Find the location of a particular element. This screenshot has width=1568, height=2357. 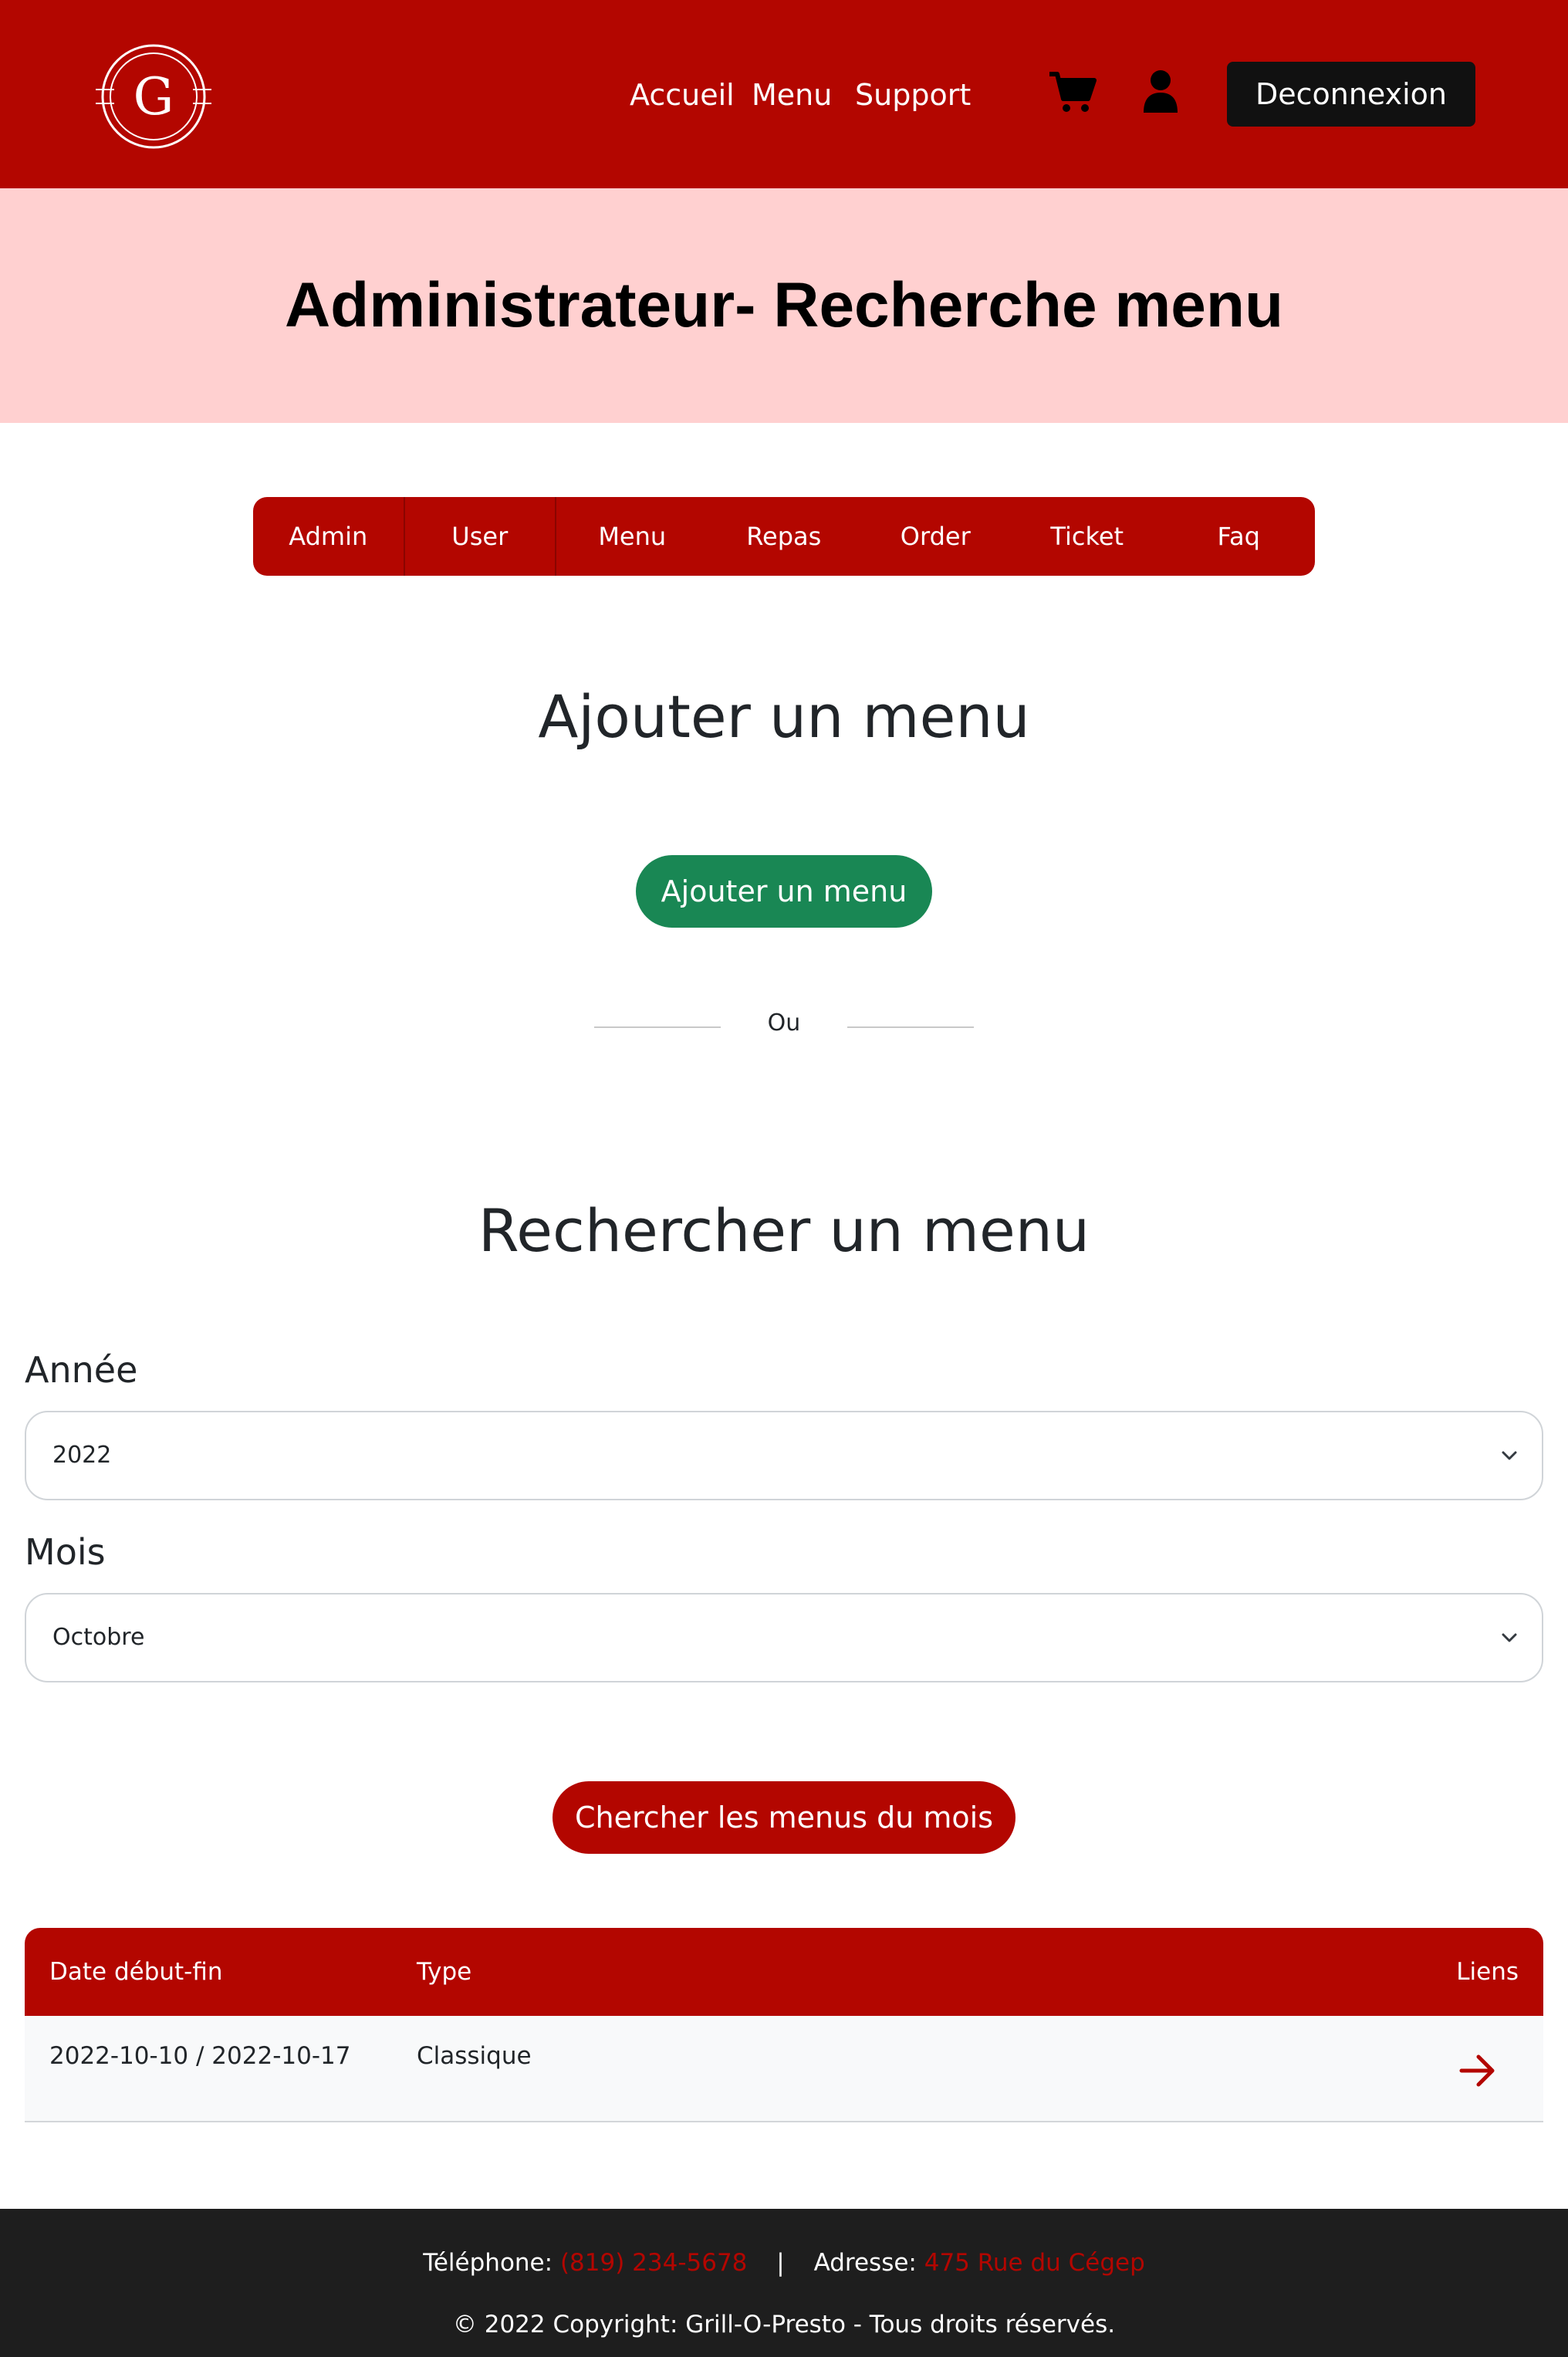

tab-menu: Menu is located at coordinates (632, 536).